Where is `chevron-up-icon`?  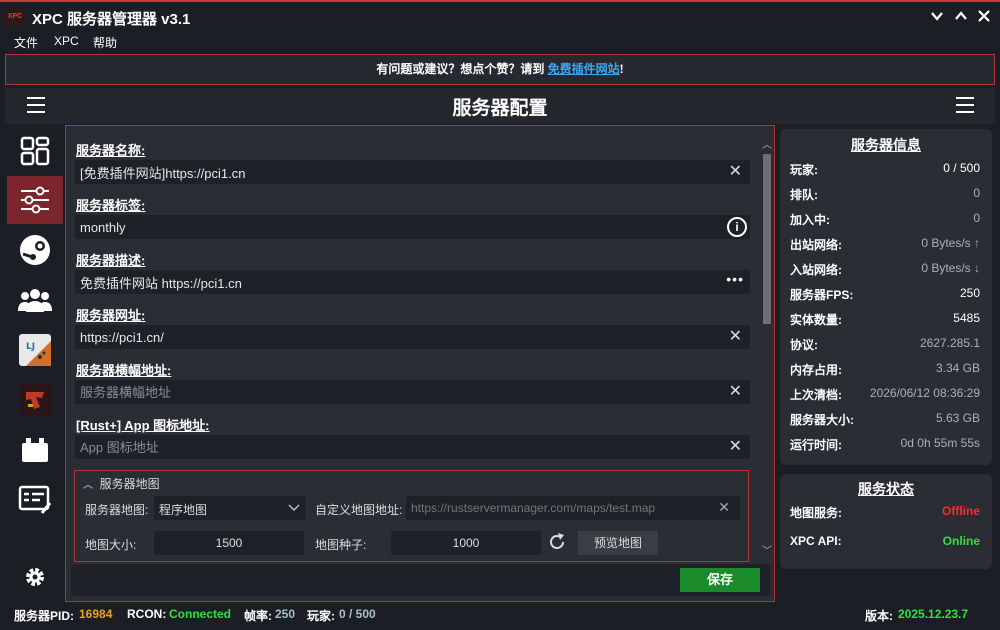
chevron-up-icon is located at coordinates (961, 15).